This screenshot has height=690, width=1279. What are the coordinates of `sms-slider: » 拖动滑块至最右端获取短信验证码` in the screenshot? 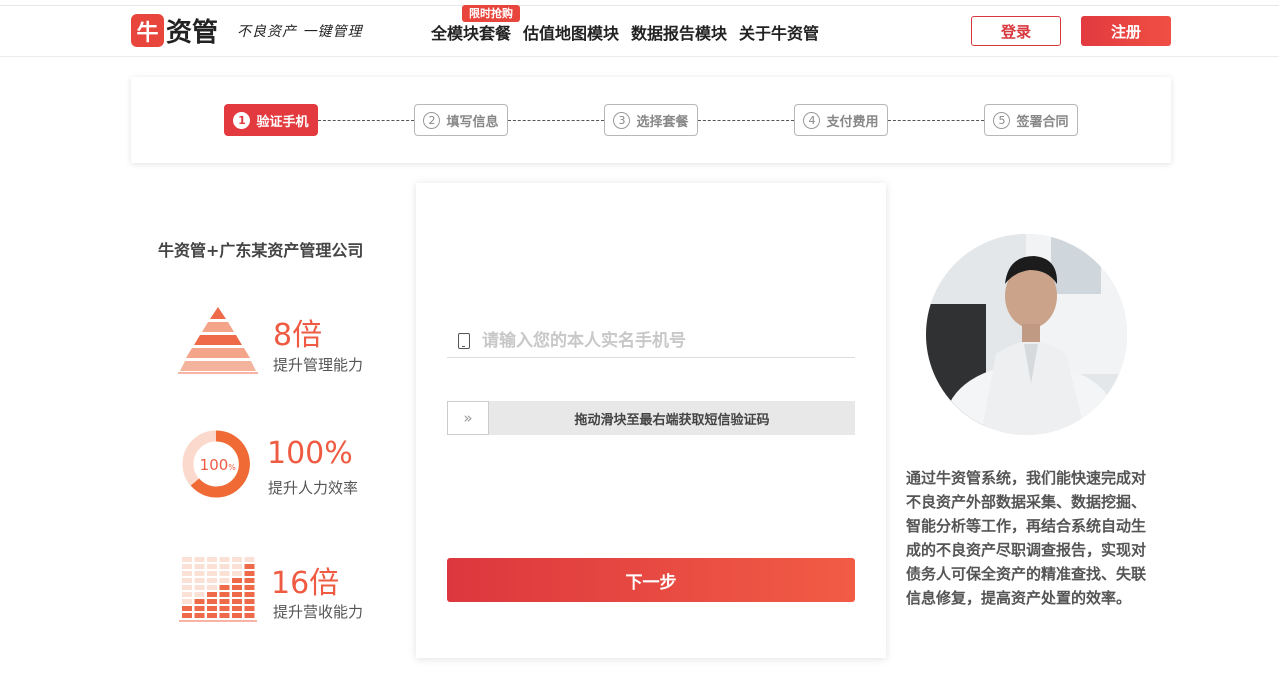 It's located at (651, 418).